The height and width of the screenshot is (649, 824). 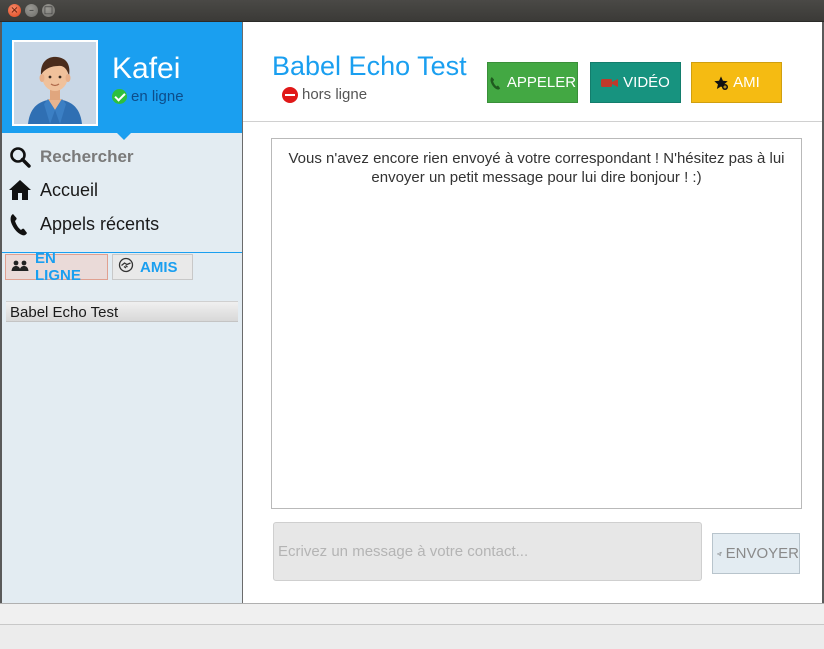 I want to click on add-friend-button: AMI, so click(x=736, y=82).